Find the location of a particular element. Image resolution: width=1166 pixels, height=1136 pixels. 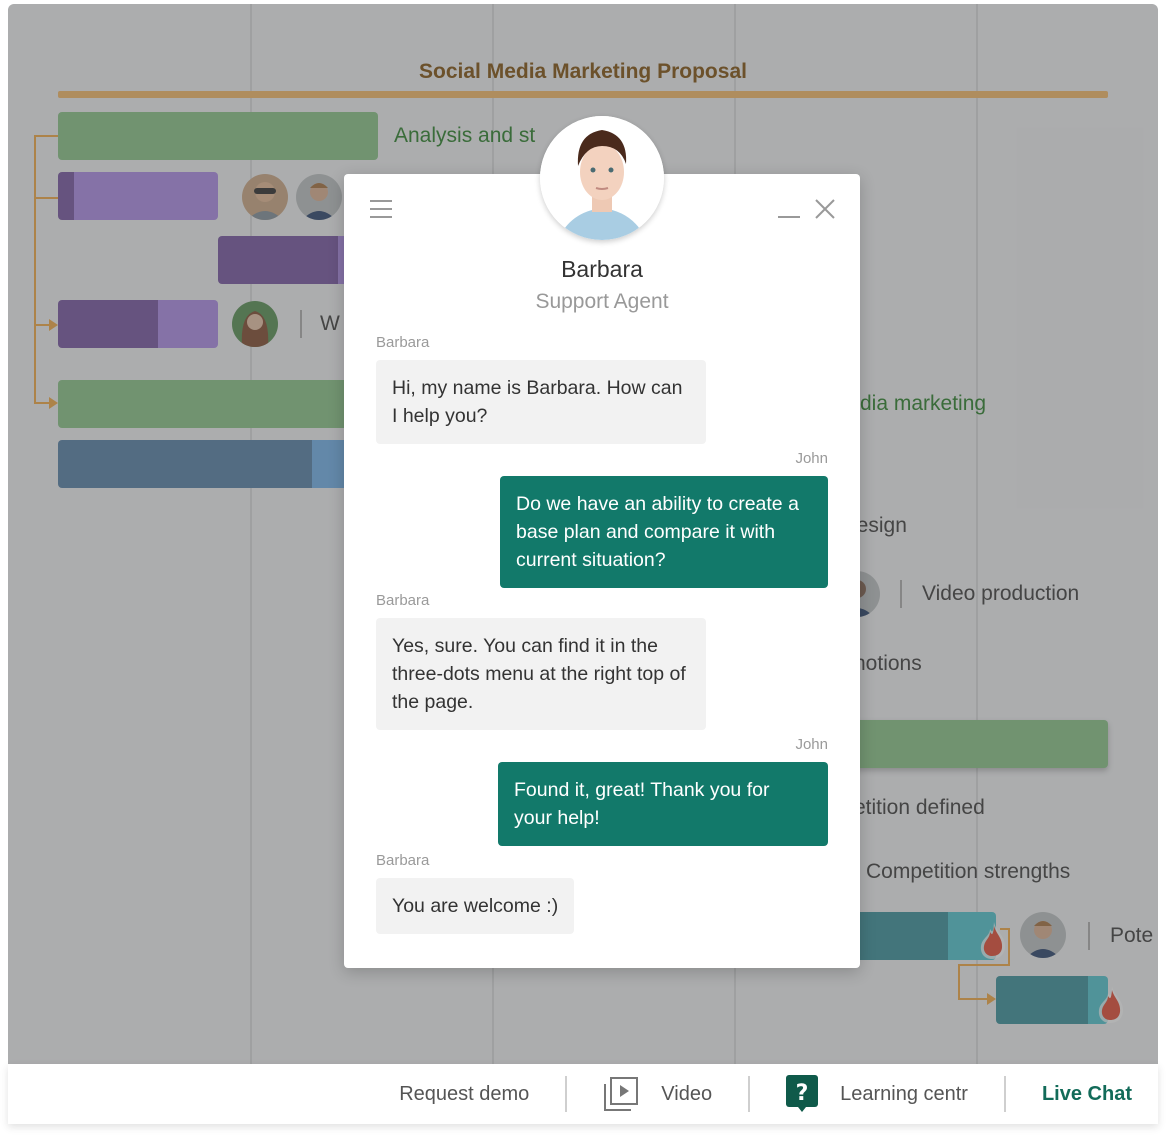

close-icon is located at coordinates (825, 209).